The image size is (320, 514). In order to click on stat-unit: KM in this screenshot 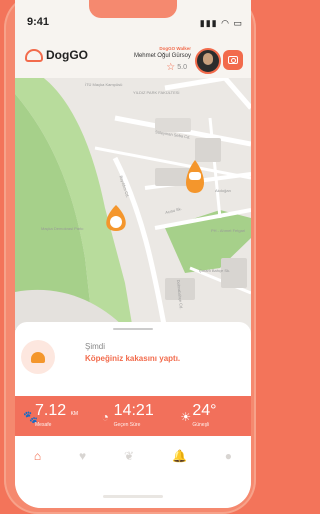, I will do `click(74, 414)`.